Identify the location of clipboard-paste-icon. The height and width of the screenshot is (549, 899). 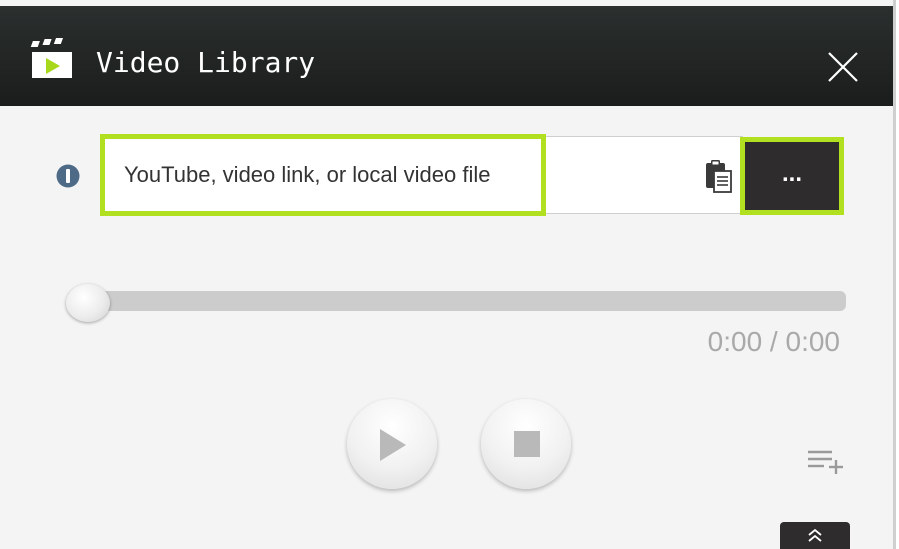
(718, 176).